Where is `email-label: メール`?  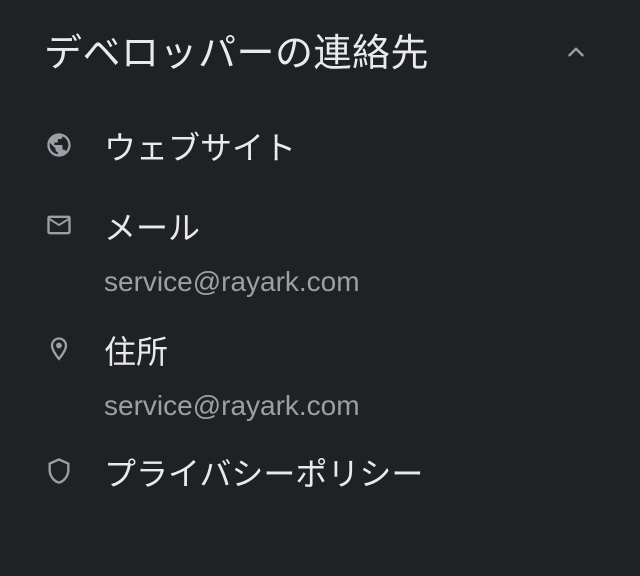 email-label: メール is located at coordinates (152, 228).